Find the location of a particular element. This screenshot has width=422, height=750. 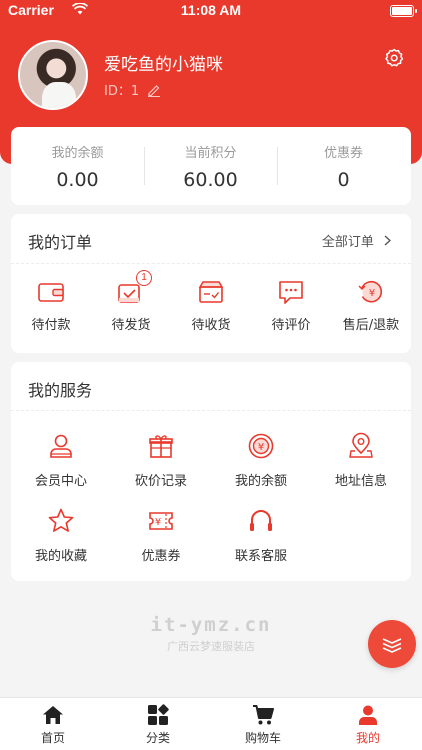

order-pending-payment: 待付款 is located at coordinates (51, 305).